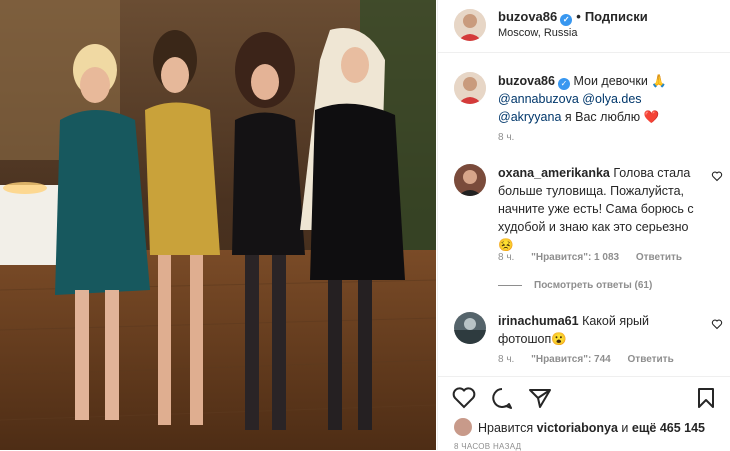  What do you see at coordinates (529, 117) in the screenshot?
I see `mention-link: @akryyana` at bounding box center [529, 117].